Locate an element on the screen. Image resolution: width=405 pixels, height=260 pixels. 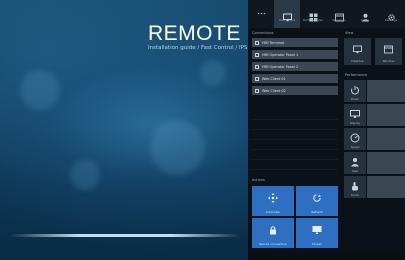
empty-rows is located at coordinates (295, 140).